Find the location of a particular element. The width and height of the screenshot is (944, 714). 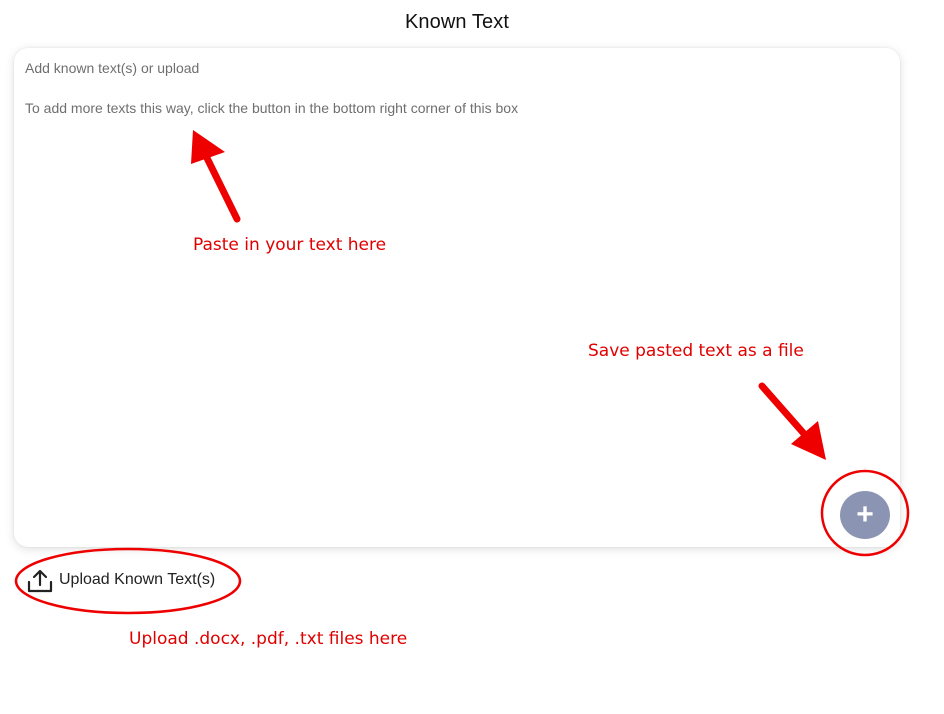

upload-hint: Upload .docx, .pdf, .txt files here is located at coordinates (268, 639).